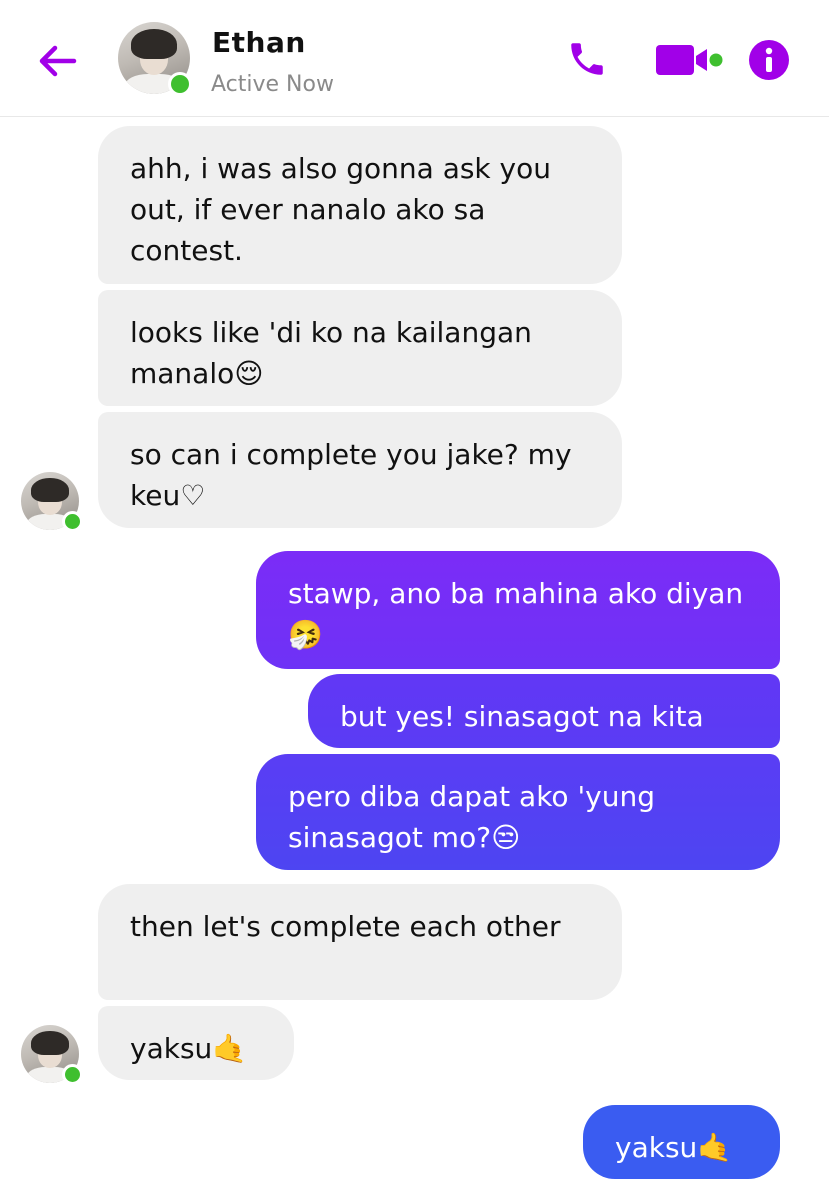 Image resolution: width=829 pixels, height=1200 pixels. What do you see at coordinates (471, 817) in the screenshot?
I see `message-text: pero diba dapat ako 'yung sinasagot mo?😒` at bounding box center [471, 817].